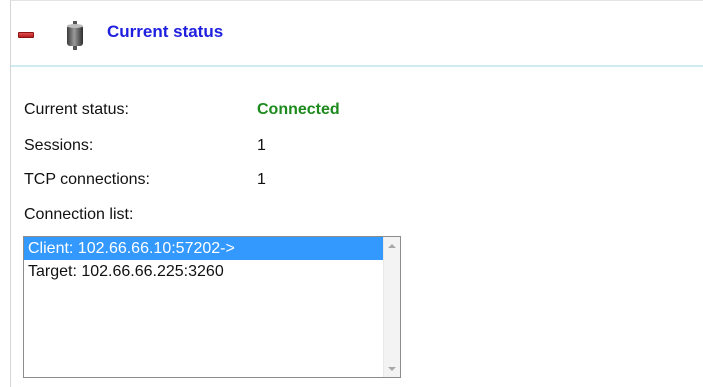 Image resolution: width=703 pixels, height=387 pixels. Describe the element at coordinates (26, 35) in the screenshot. I see `collapse-minus-icon` at that location.